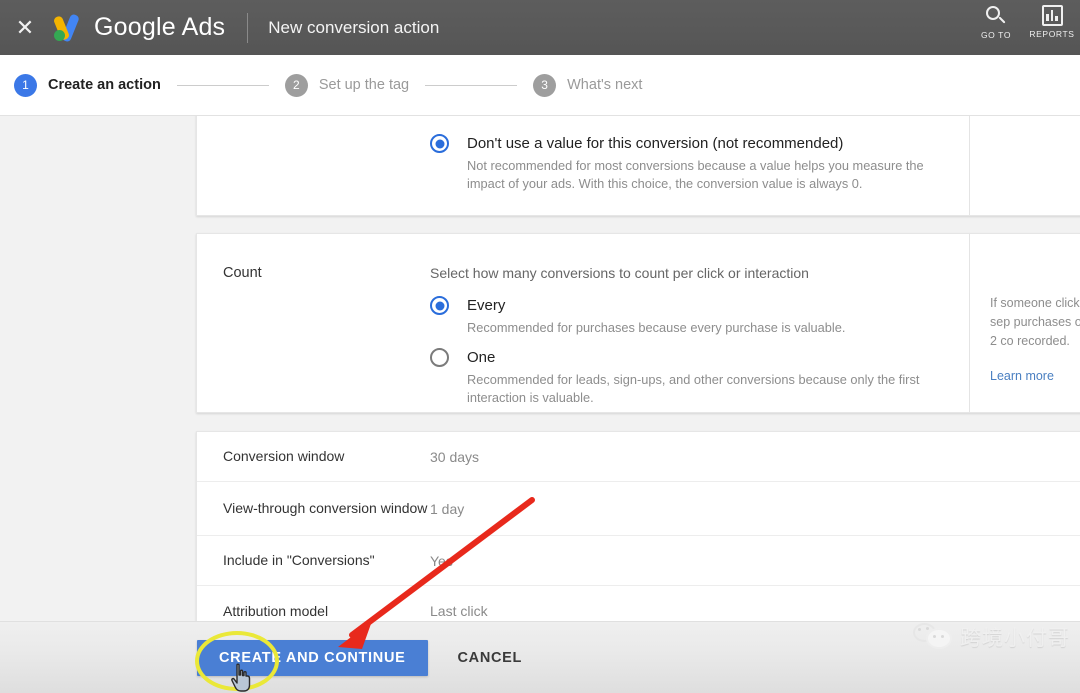  I want to click on page-title: New conversion action, so click(354, 27).